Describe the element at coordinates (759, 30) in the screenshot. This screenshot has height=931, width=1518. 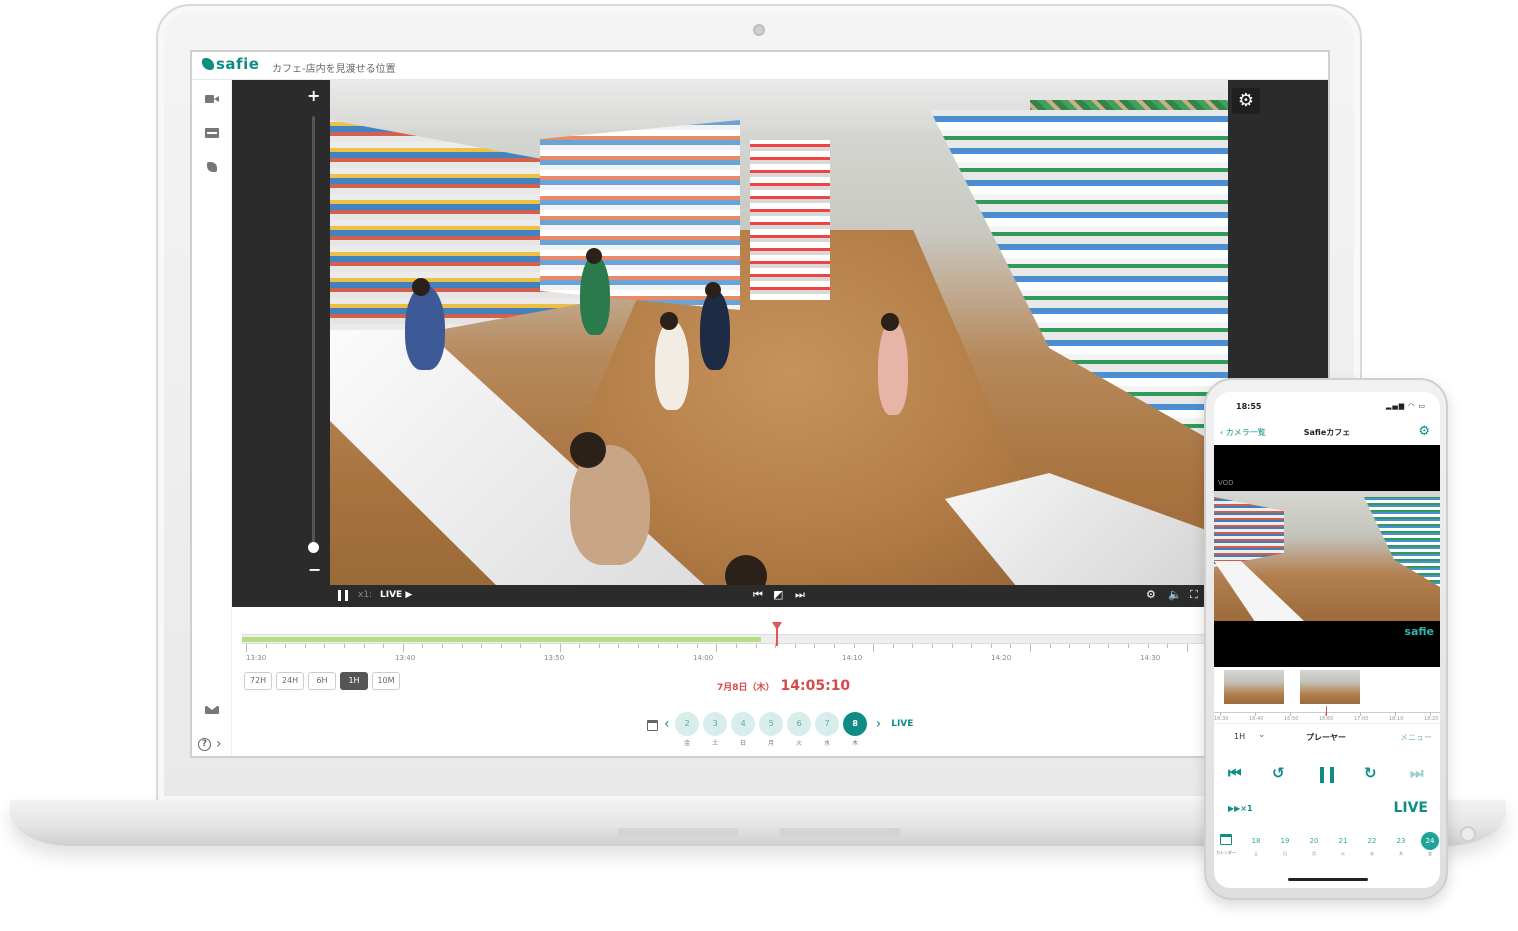
I see `webcam` at that location.